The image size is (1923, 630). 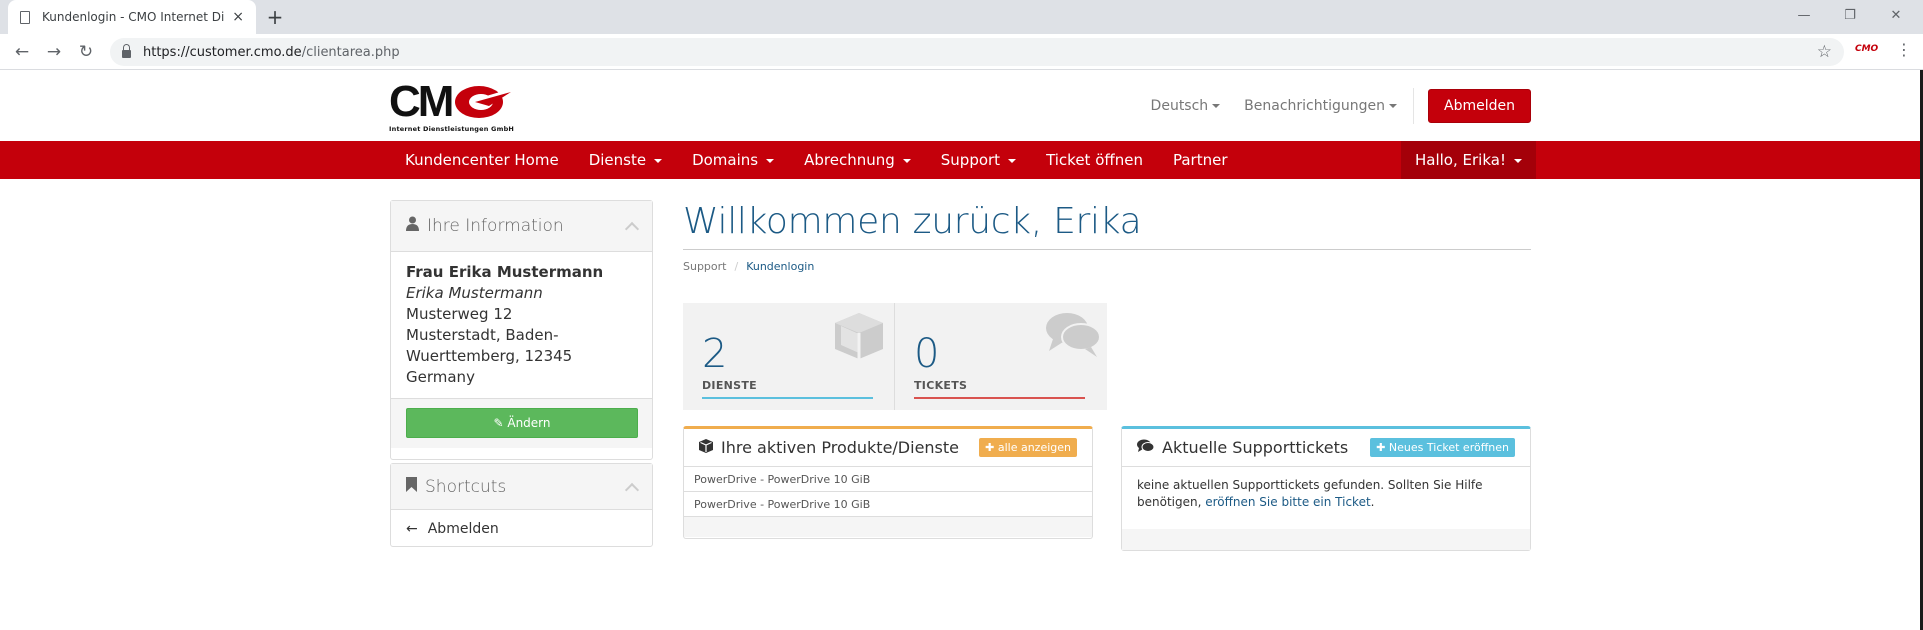 I want to click on logo-text: CM, so click(x=421, y=101).